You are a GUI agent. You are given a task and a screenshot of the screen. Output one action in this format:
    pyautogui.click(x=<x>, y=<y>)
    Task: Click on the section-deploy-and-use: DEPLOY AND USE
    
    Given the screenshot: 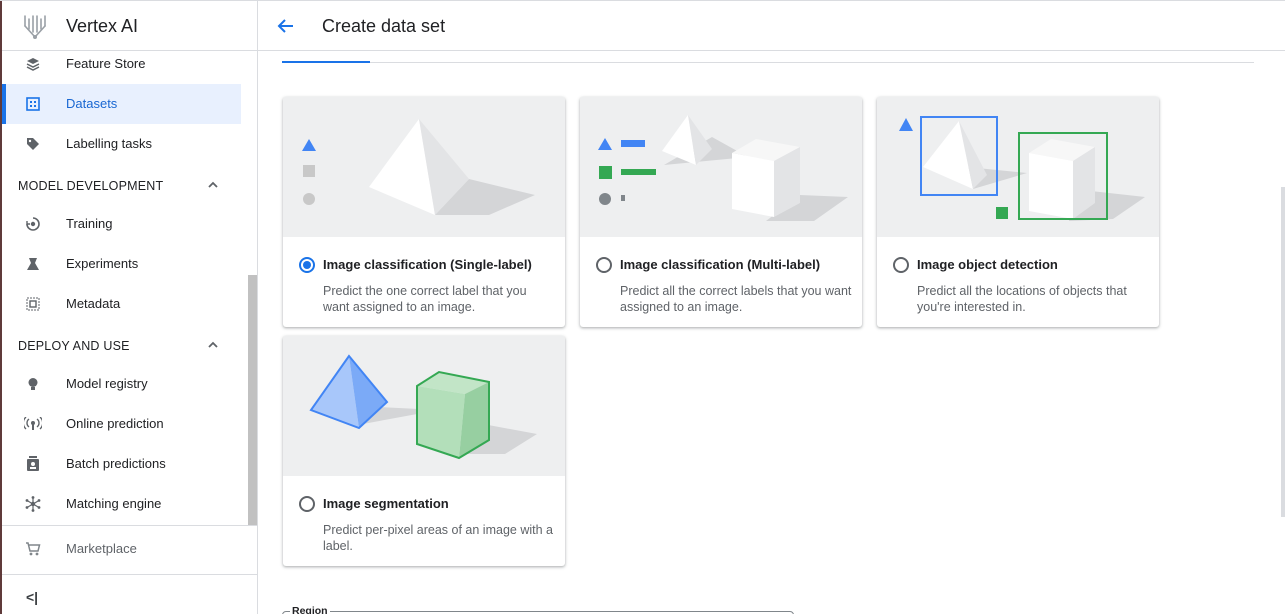 What is the action you would take?
    pyautogui.click(x=123, y=347)
    